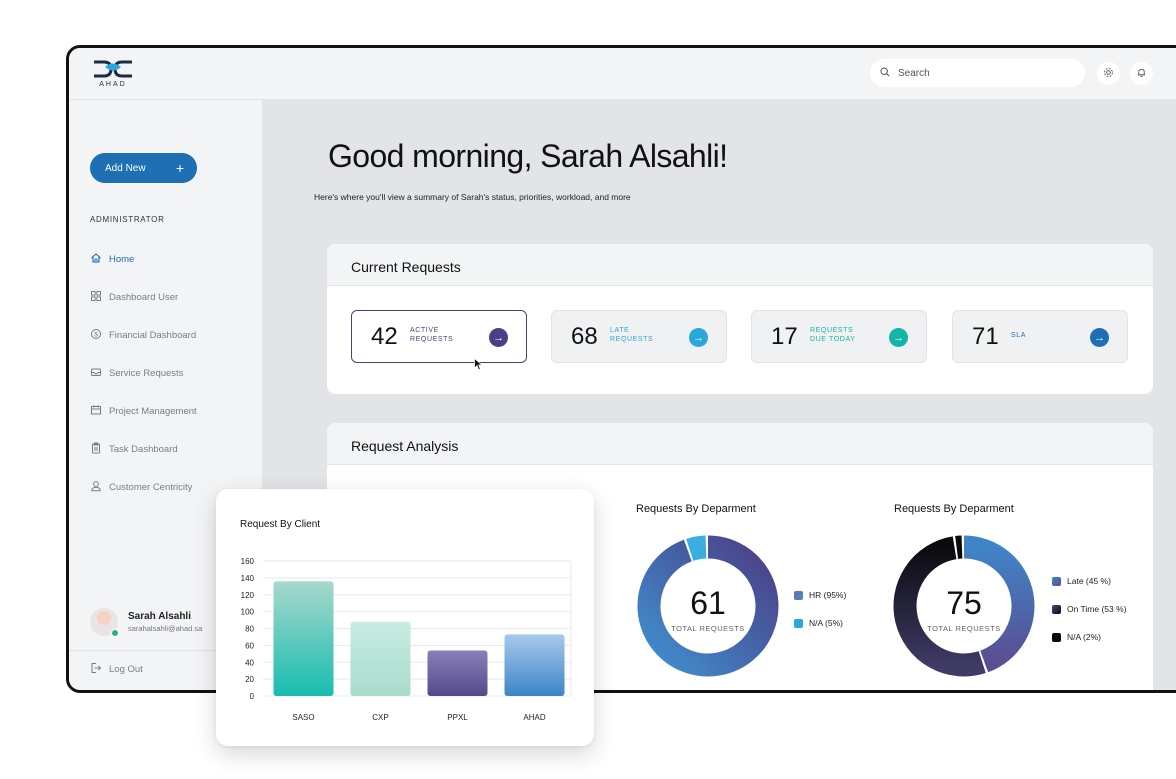 The width and height of the screenshot is (1176, 779). Describe the element at coordinates (303, 717) in the screenshot. I see `x-tick-label: SASO` at that location.